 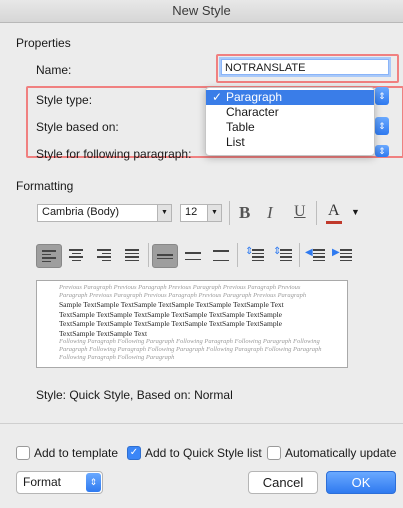 I want to click on font-name-combo: Cambria (Body) ▼, so click(x=104, y=213).